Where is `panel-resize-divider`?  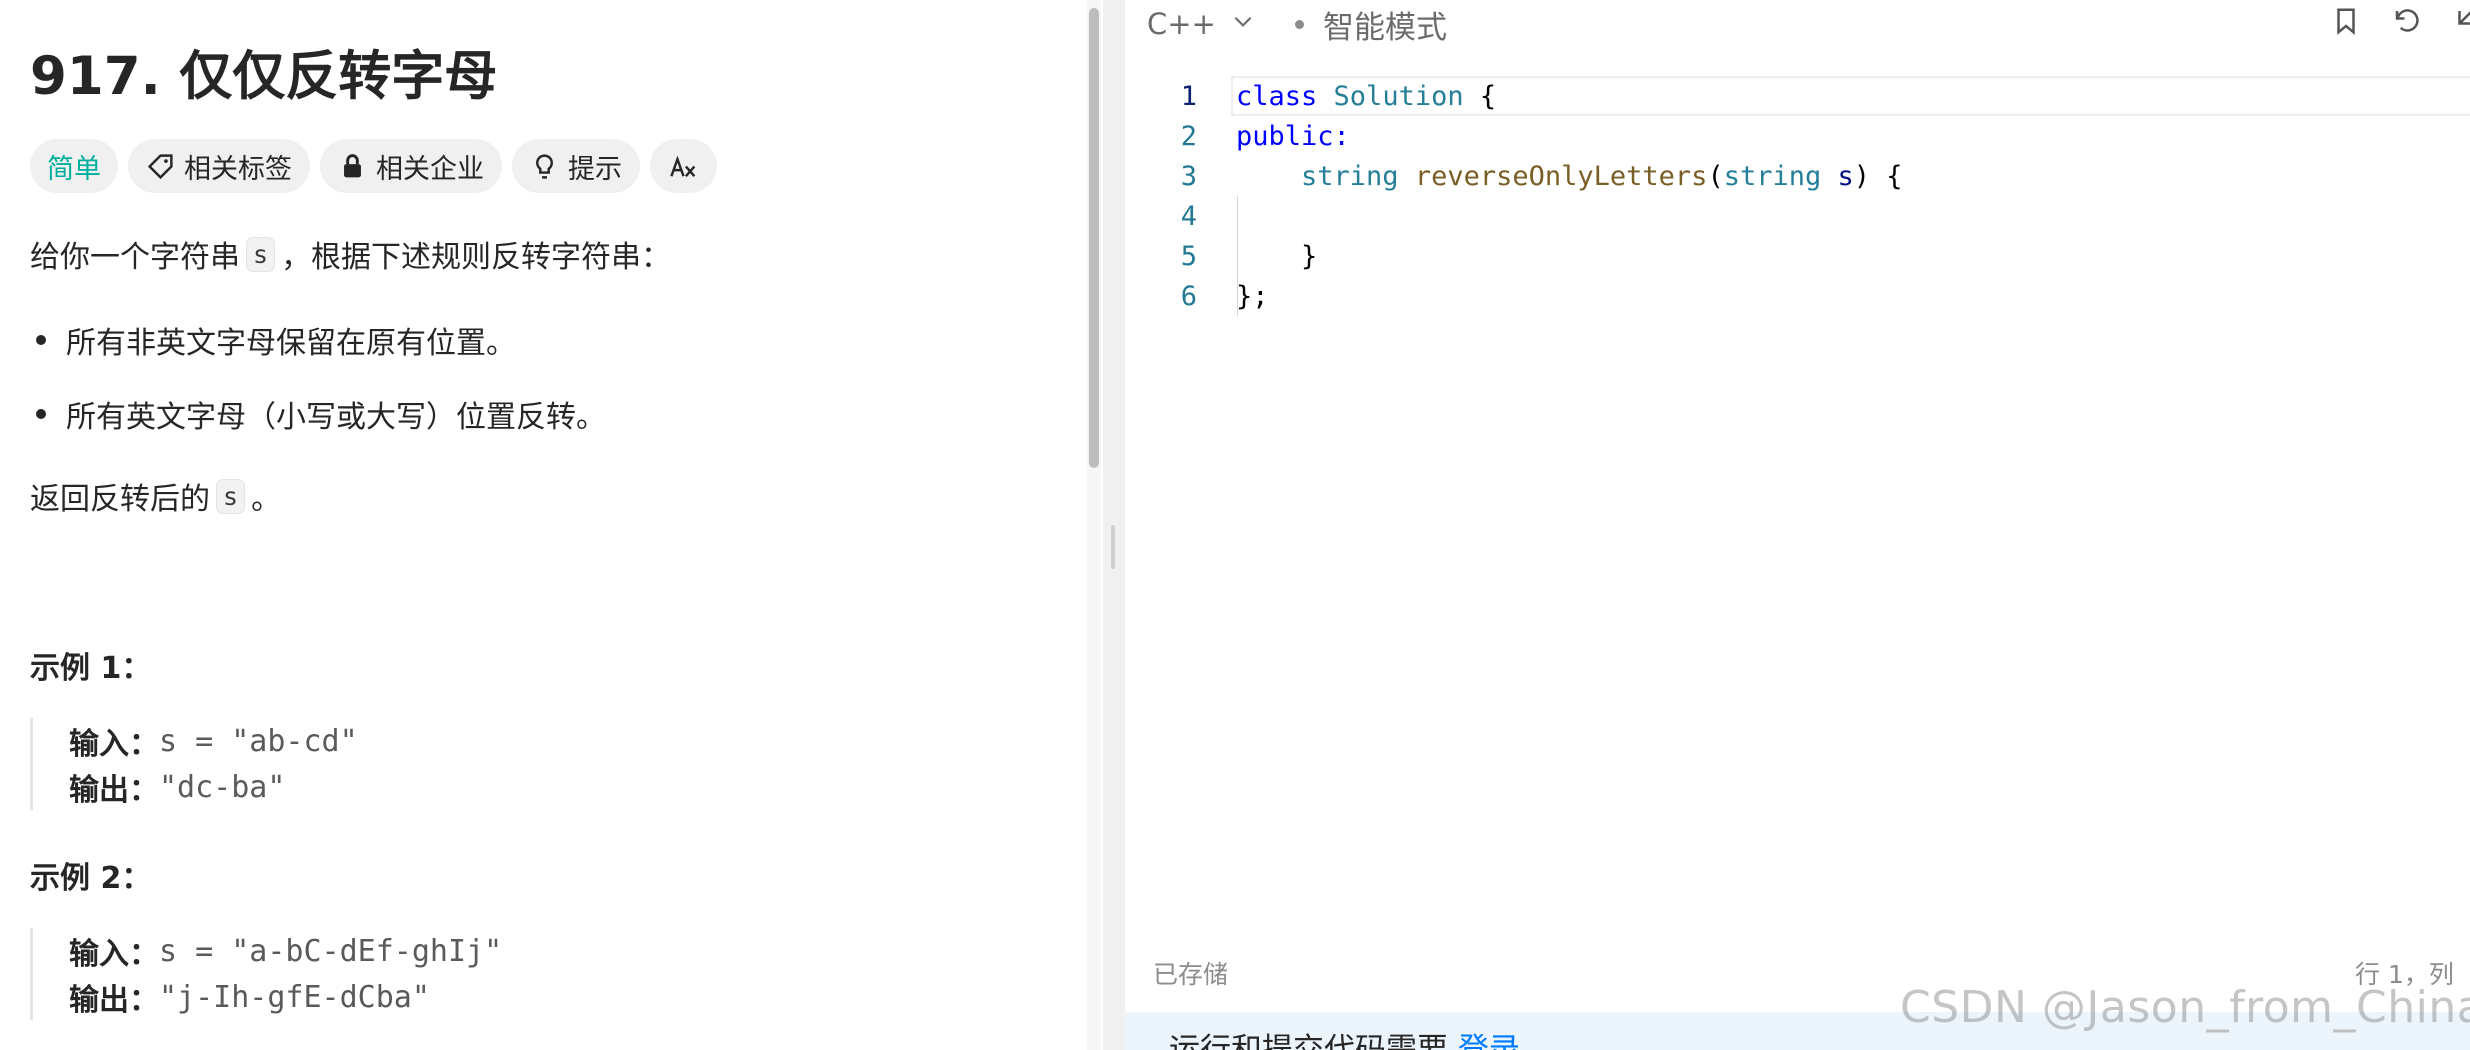
panel-resize-divider is located at coordinates (1114, 525).